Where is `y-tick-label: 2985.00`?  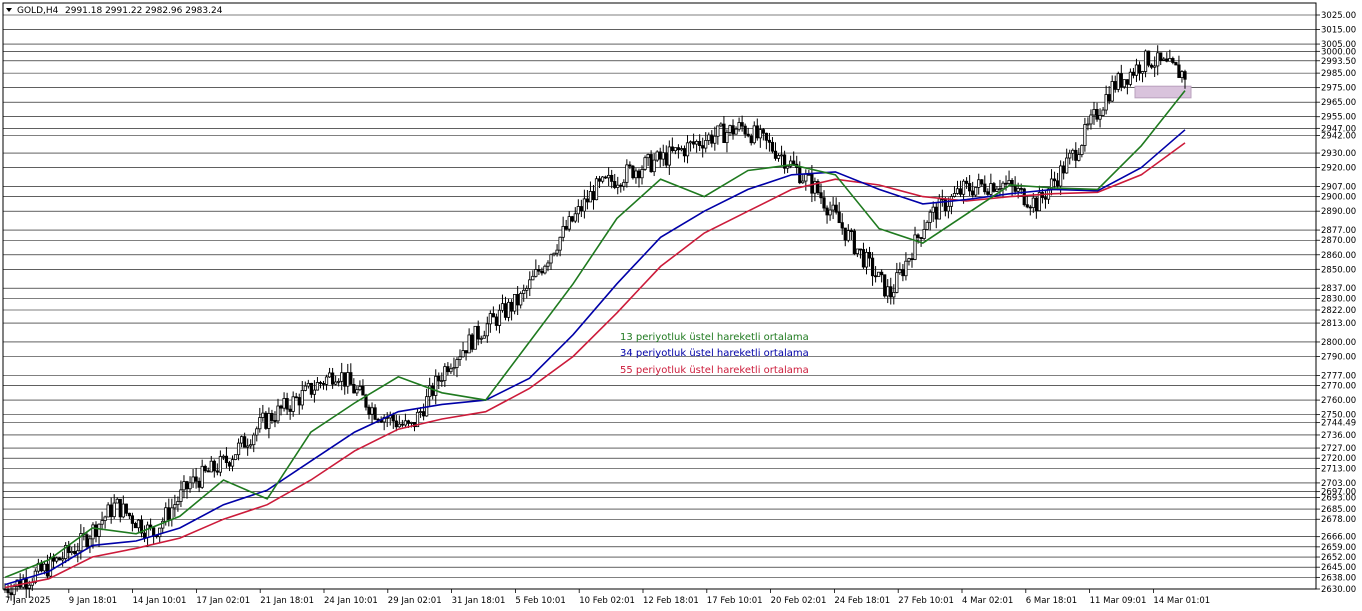
y-tick-label: 2985.00 is located at coordinates (1338, 74).